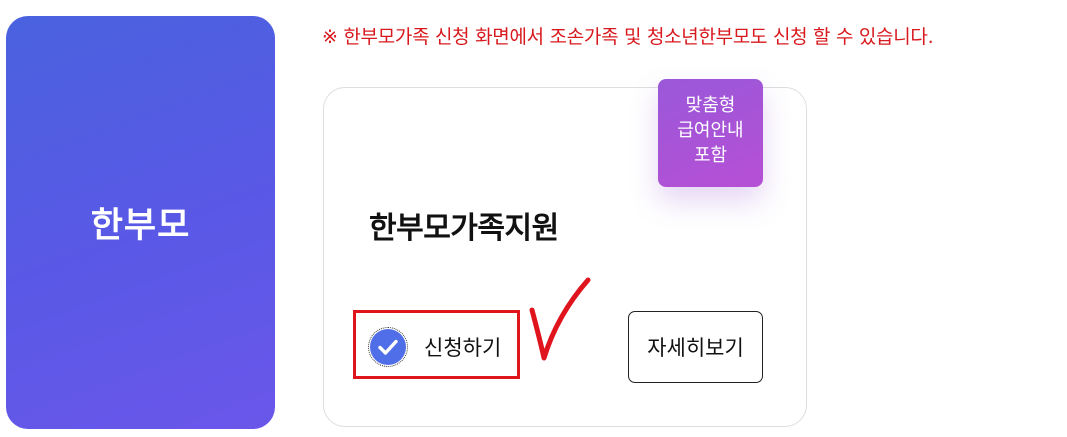  I want to click on check-circle-icon, so click(388, 347).